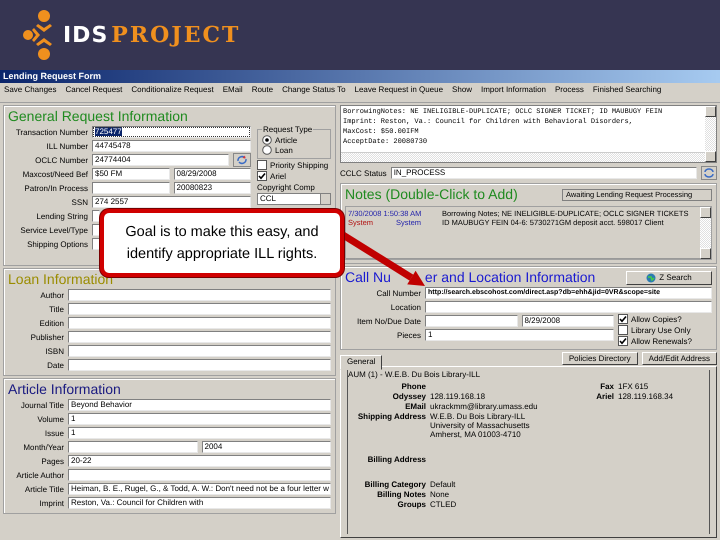 The image size is (720, 540). I want to click on menu-item: Import Information, so click(513, 92).